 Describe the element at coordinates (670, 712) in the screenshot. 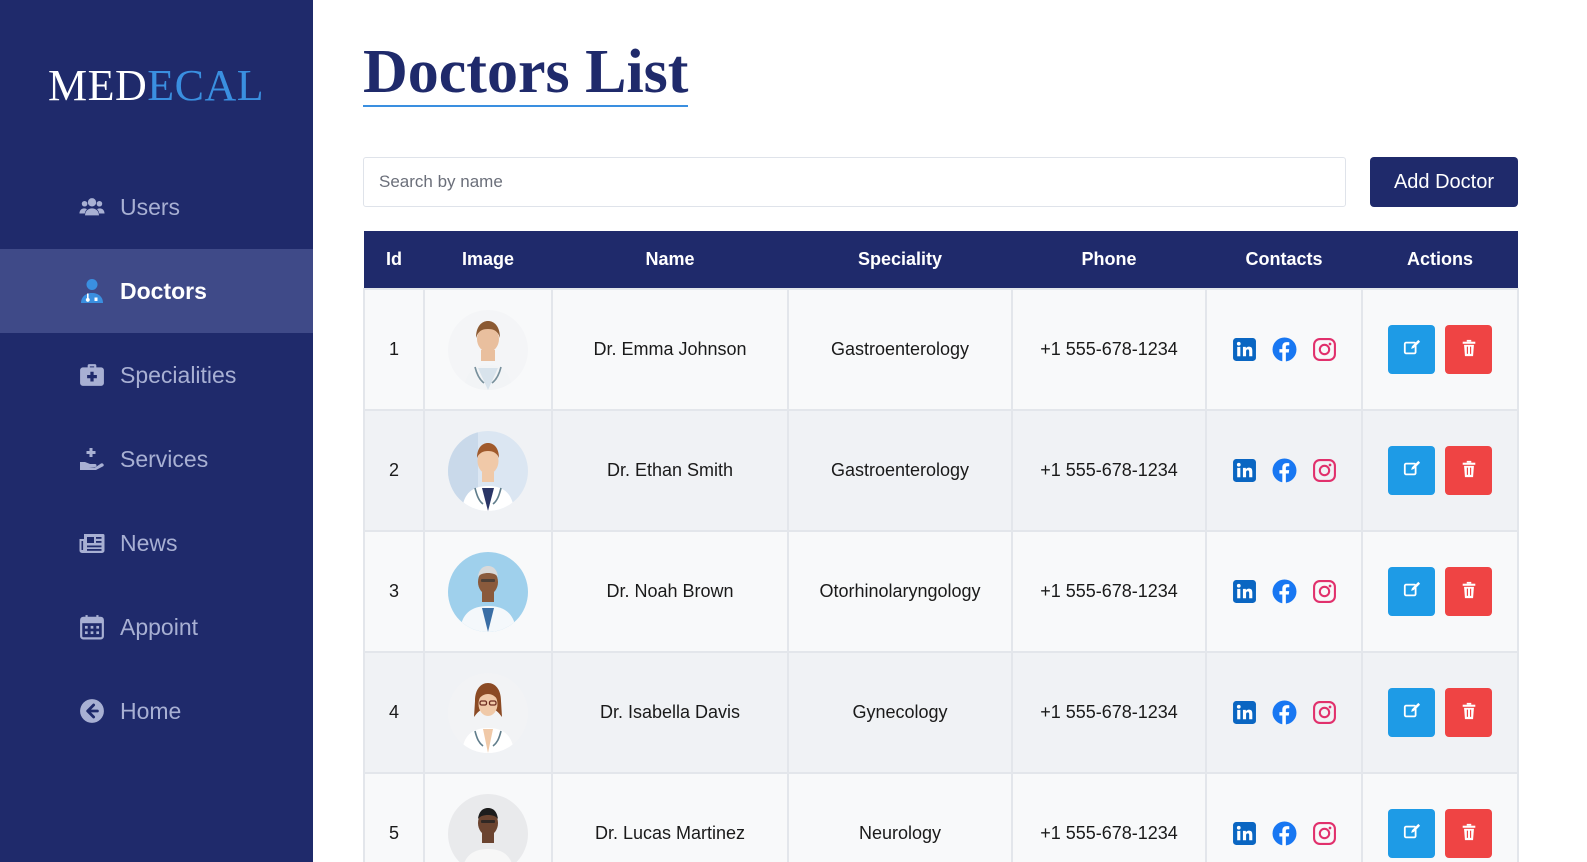

I see `cell-name: Dr. Isabella Davis` at that location.